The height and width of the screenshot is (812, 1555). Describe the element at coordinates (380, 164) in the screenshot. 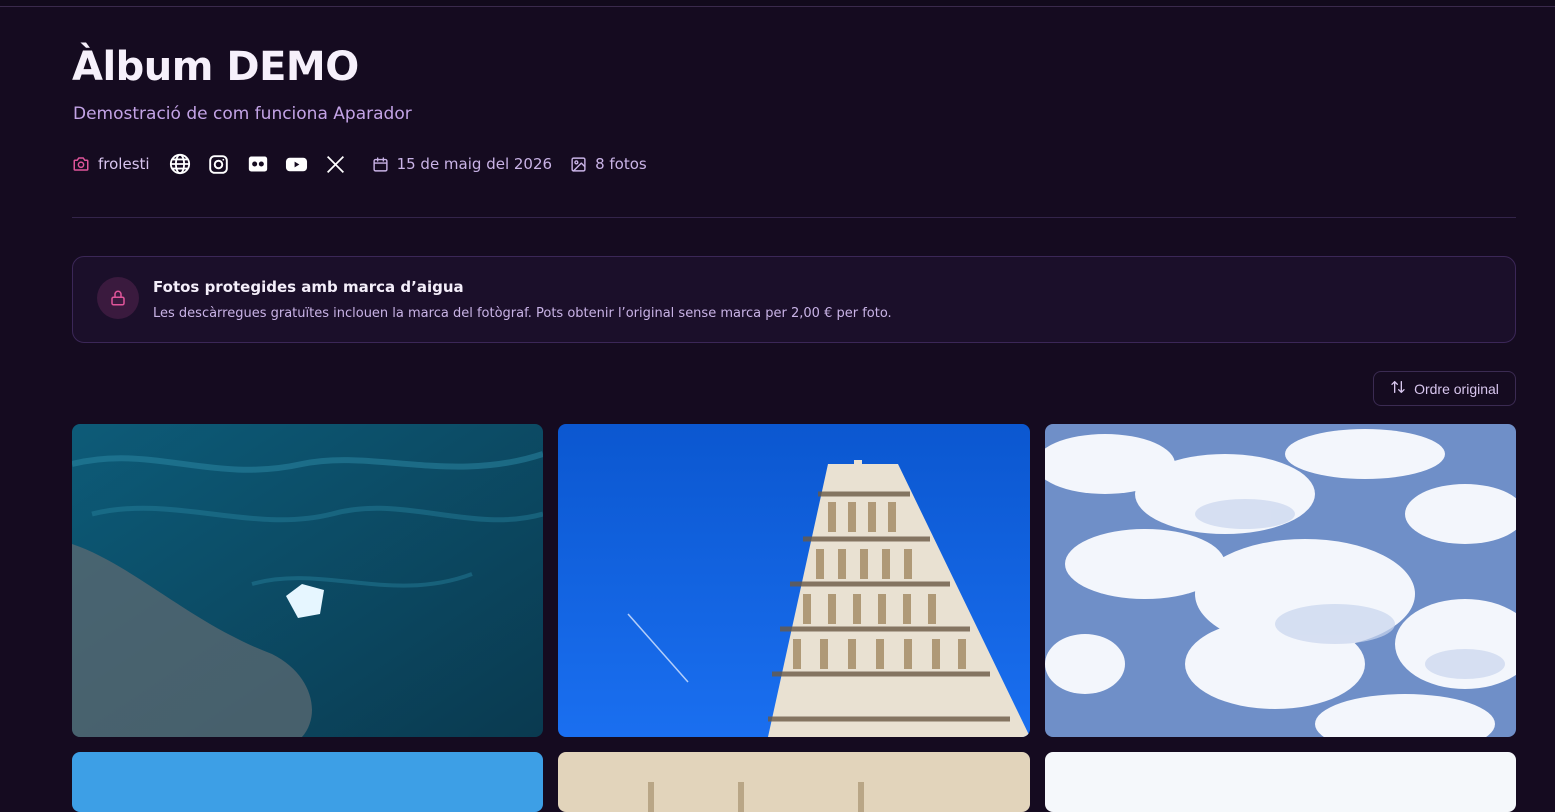

I see `calendar-icon` at that location.